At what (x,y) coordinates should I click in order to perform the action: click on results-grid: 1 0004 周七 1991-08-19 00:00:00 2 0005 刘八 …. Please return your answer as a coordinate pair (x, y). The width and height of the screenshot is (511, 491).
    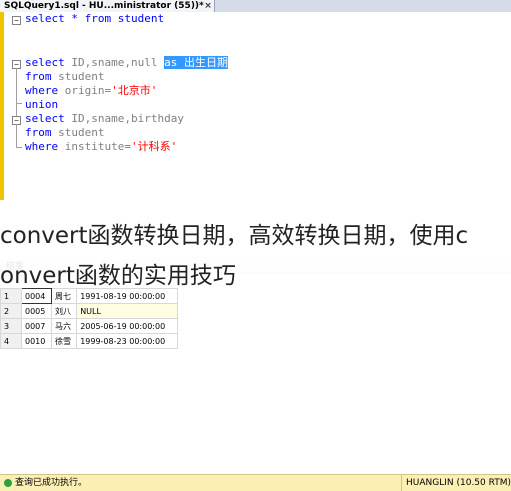
    Looking at the image, I should click on (89, 318).